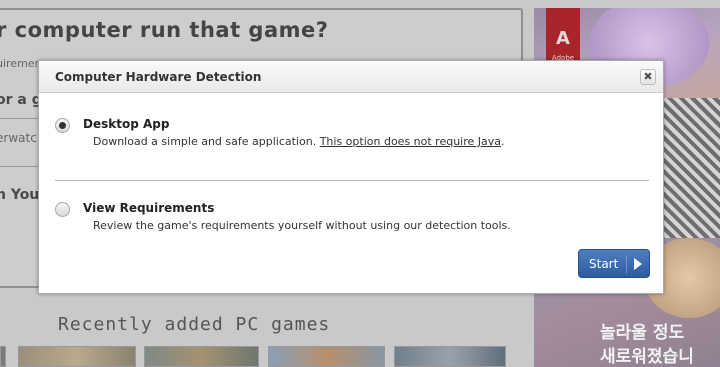  What do you see at coordinates (21, 63) in the screenshot?
I see `requirements-text-fragment: uiremen` at bounding box center [21, 63].